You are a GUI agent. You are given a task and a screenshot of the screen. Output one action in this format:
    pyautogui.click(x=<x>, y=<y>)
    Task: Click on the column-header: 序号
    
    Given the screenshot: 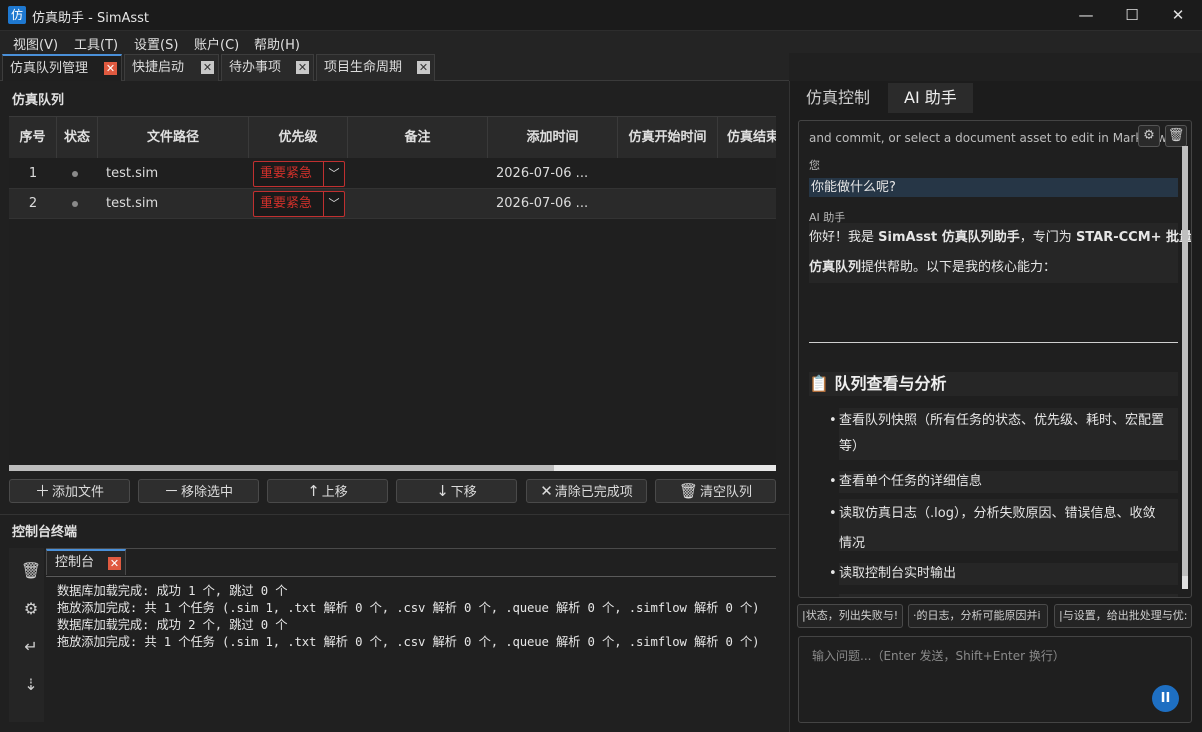 What is the action you would take?
    pyautogui.click(x=33, y=137)
    